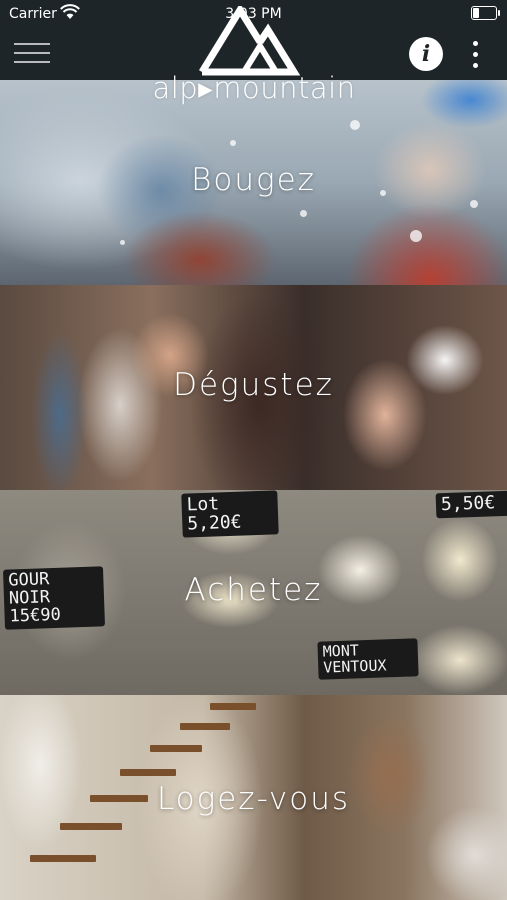 This screenshot has width=507, height=900. I want to click on price-sign: MONT VENTOUX, so click(368, 659).